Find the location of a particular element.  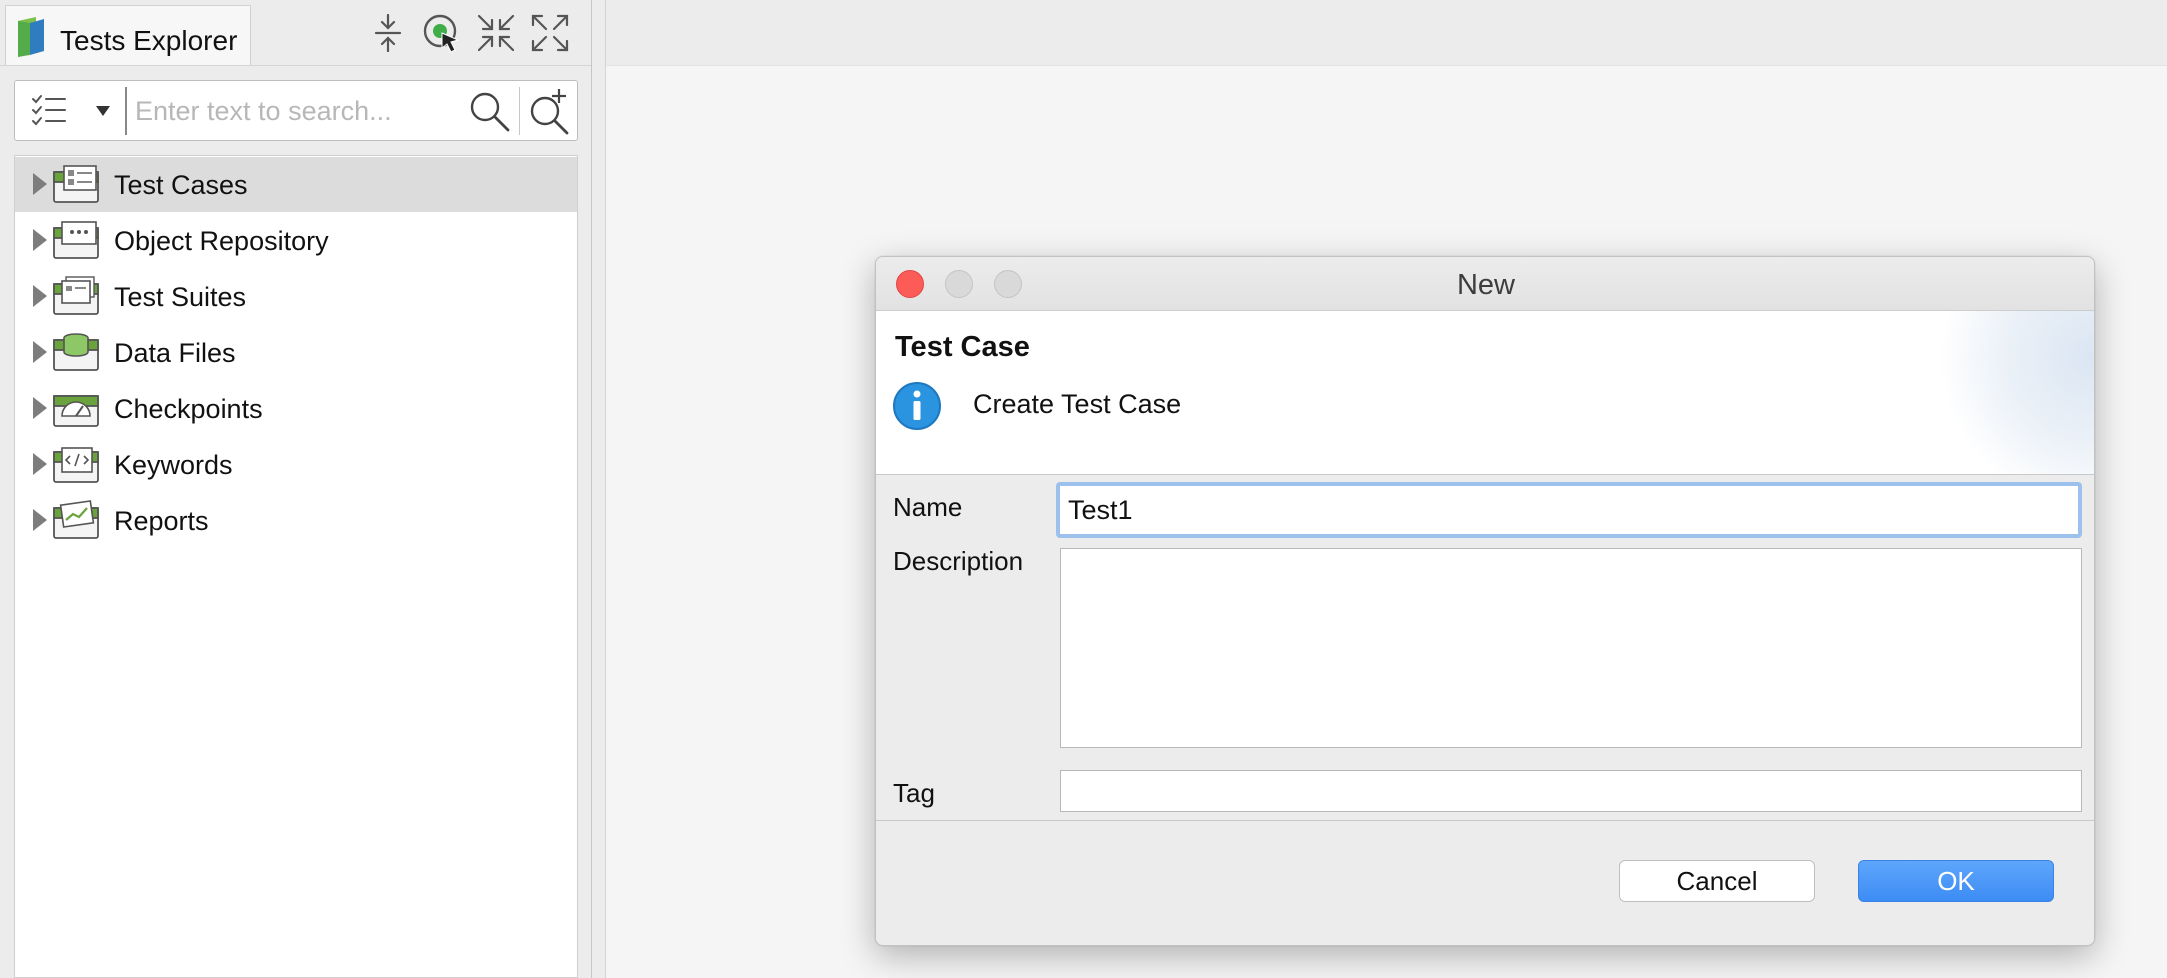

search-button is located at coordinates (489, 111).